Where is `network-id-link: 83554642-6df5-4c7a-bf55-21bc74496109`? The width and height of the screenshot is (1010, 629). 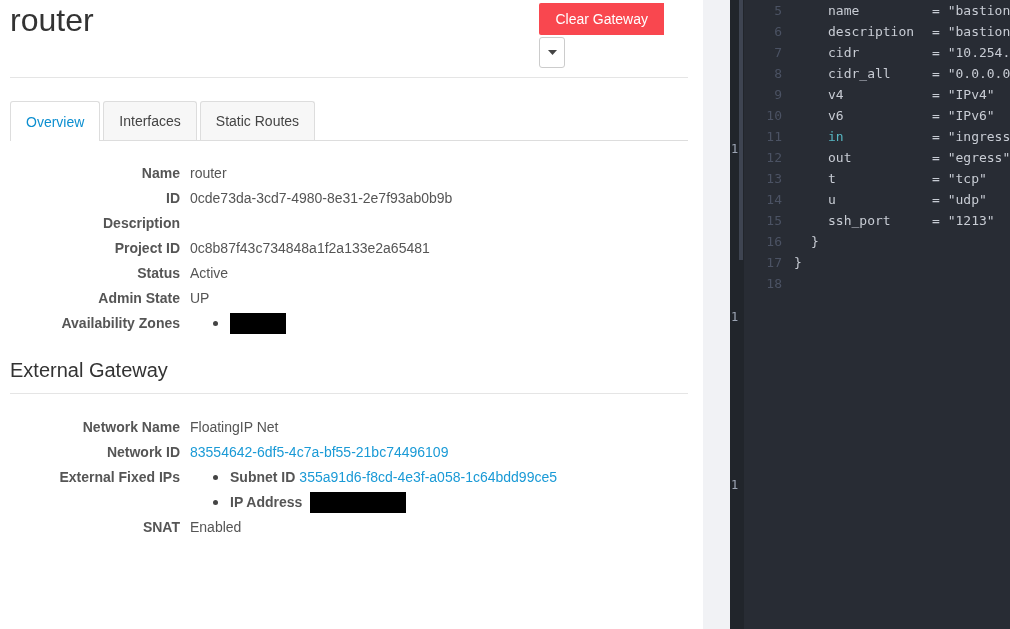
network-id-link: 83554642-6df5-4c7a-bf55-21bc74496109 is located at coordinates (319, 452).